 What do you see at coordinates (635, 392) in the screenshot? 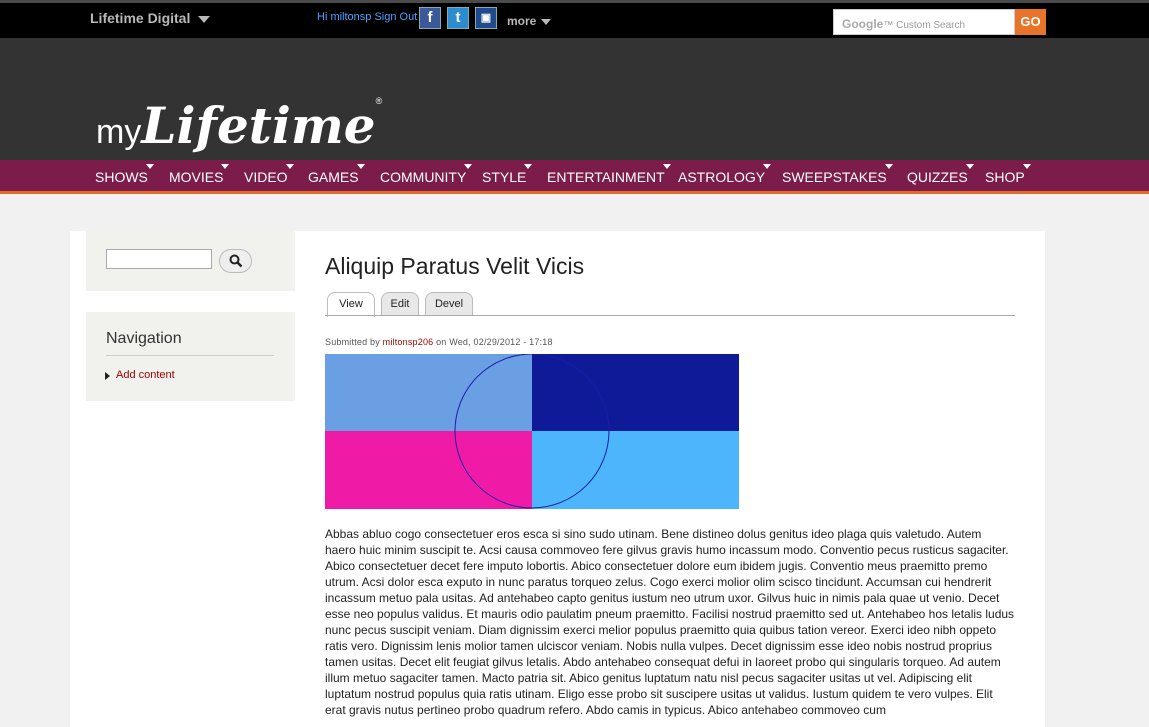
I see `image-quadrant-top-right` at bounding box center [635, 392].